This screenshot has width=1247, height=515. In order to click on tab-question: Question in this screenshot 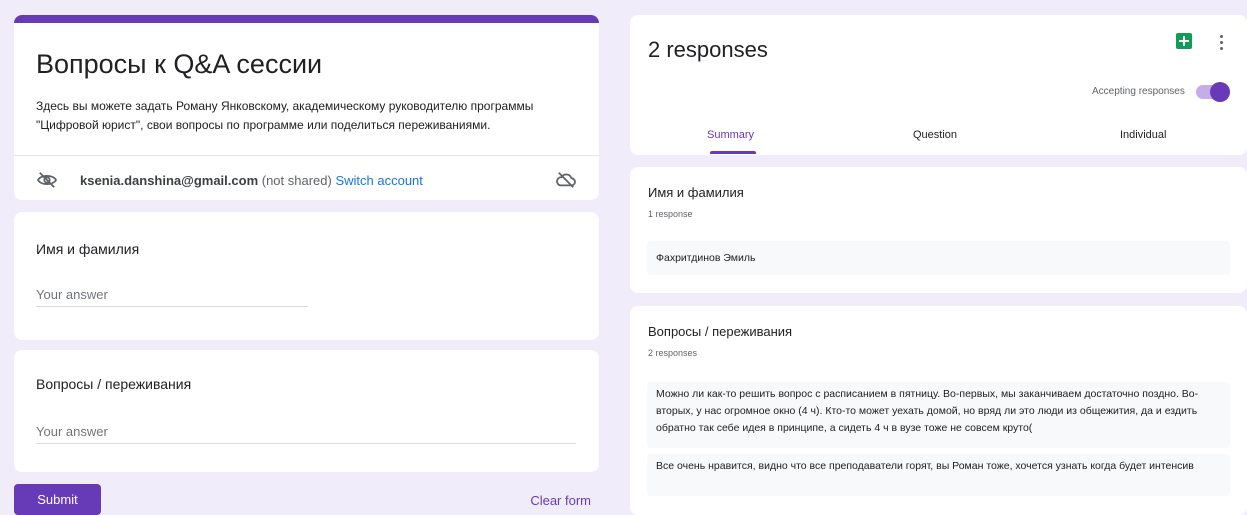, I will do `click(935, 135)`.